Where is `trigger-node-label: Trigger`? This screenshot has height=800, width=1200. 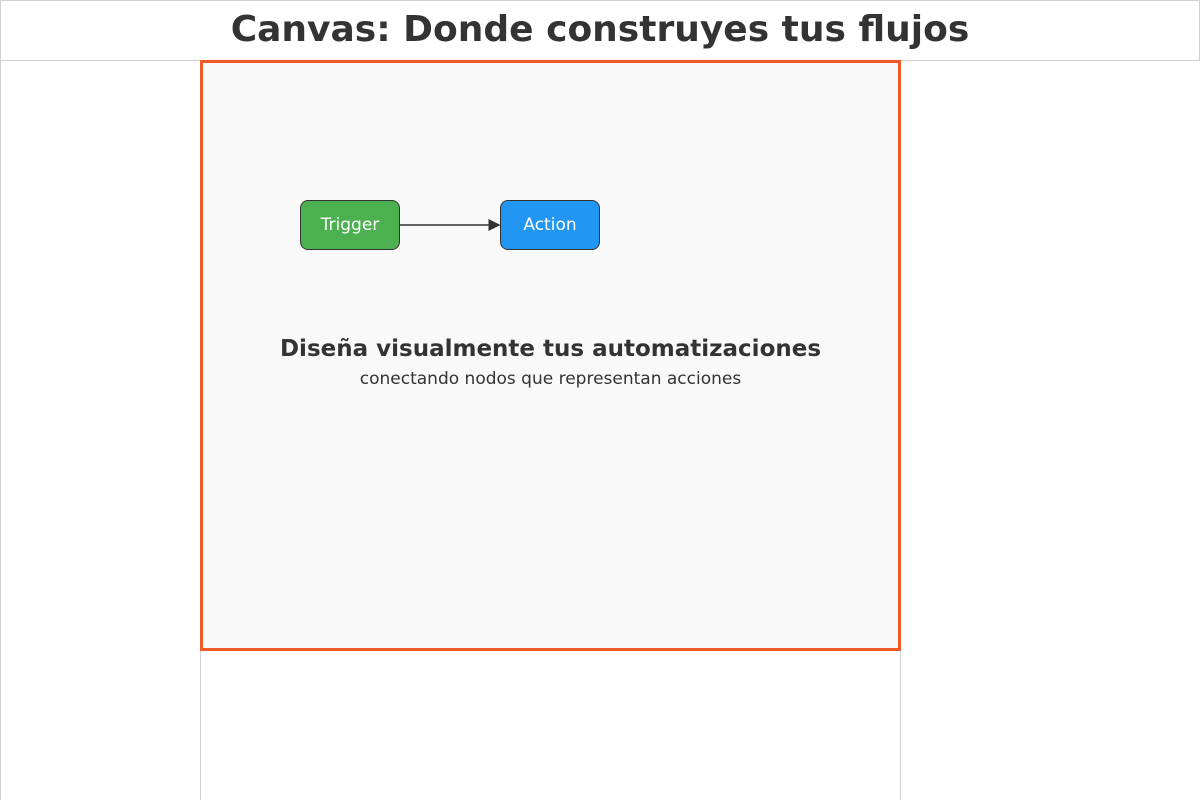 trigger-node-label: Trigger is located at coordinates (350, 225).